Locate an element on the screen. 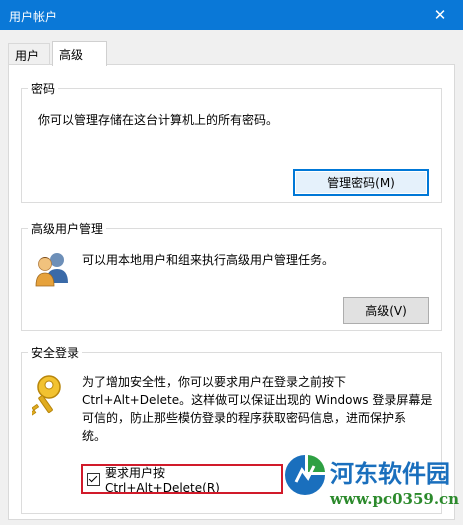  require-ctrl-alt-delete-checkbox: 要求用户按 Ctrl+Alt+Delete(R) is located at coordinates (181, 480).